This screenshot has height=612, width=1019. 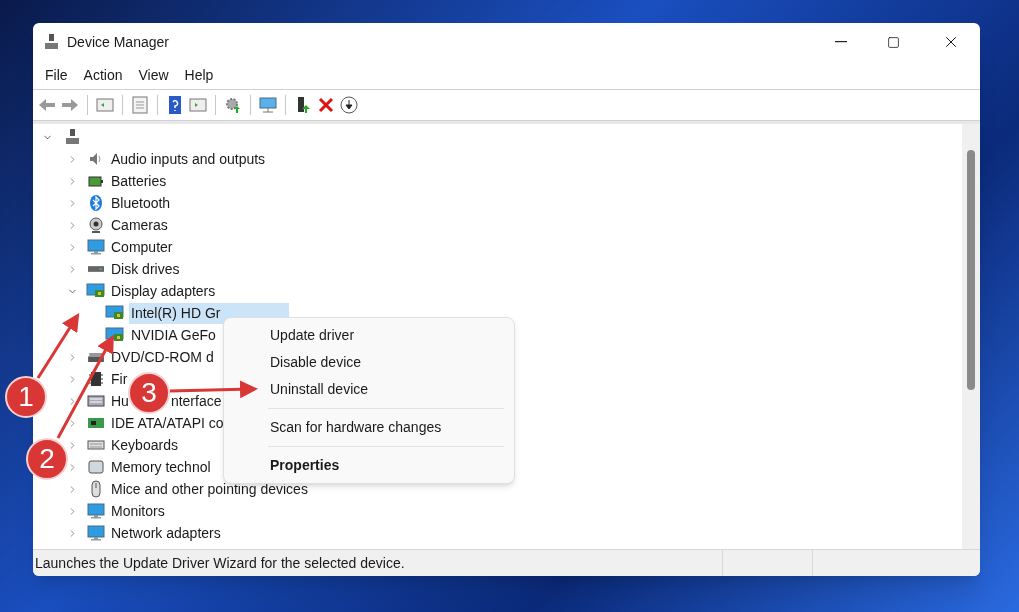 What do you see at coordinates (369, 427) in the screenshot?
I see `context-menu-item: Scan for hardware changes` at bounding box center [369, 427].